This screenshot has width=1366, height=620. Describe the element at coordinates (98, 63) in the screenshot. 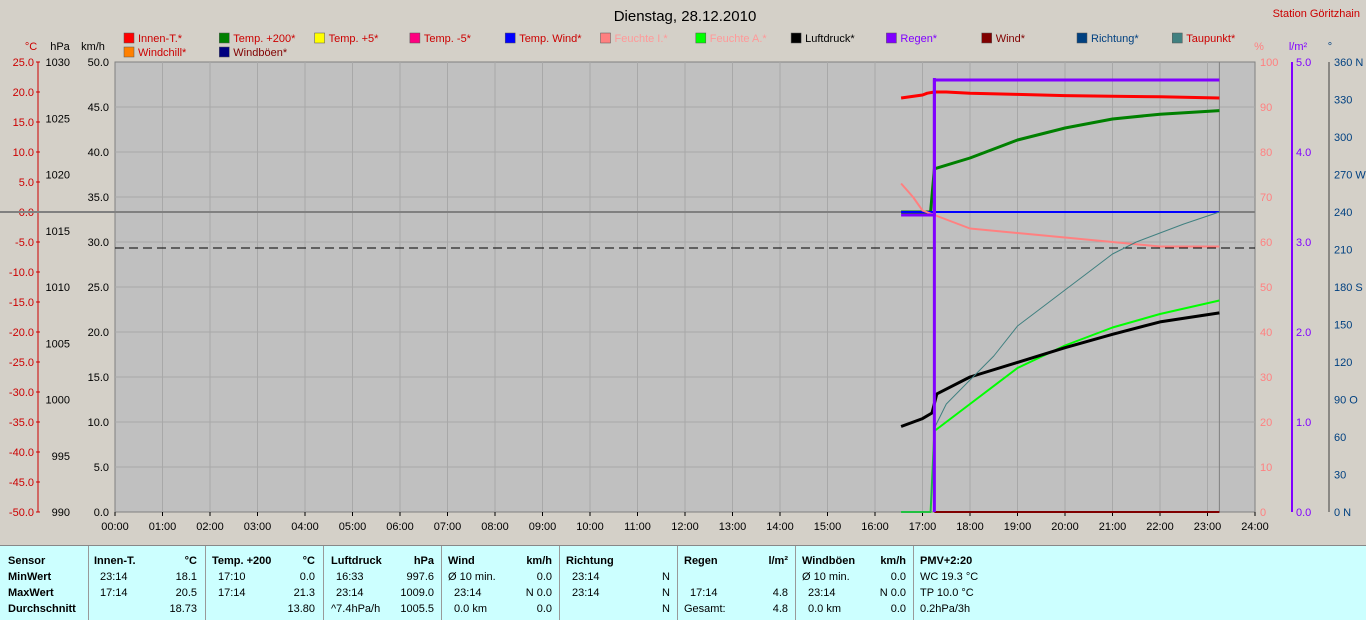

I see `kmh-tick-label: 50.0` at that location.